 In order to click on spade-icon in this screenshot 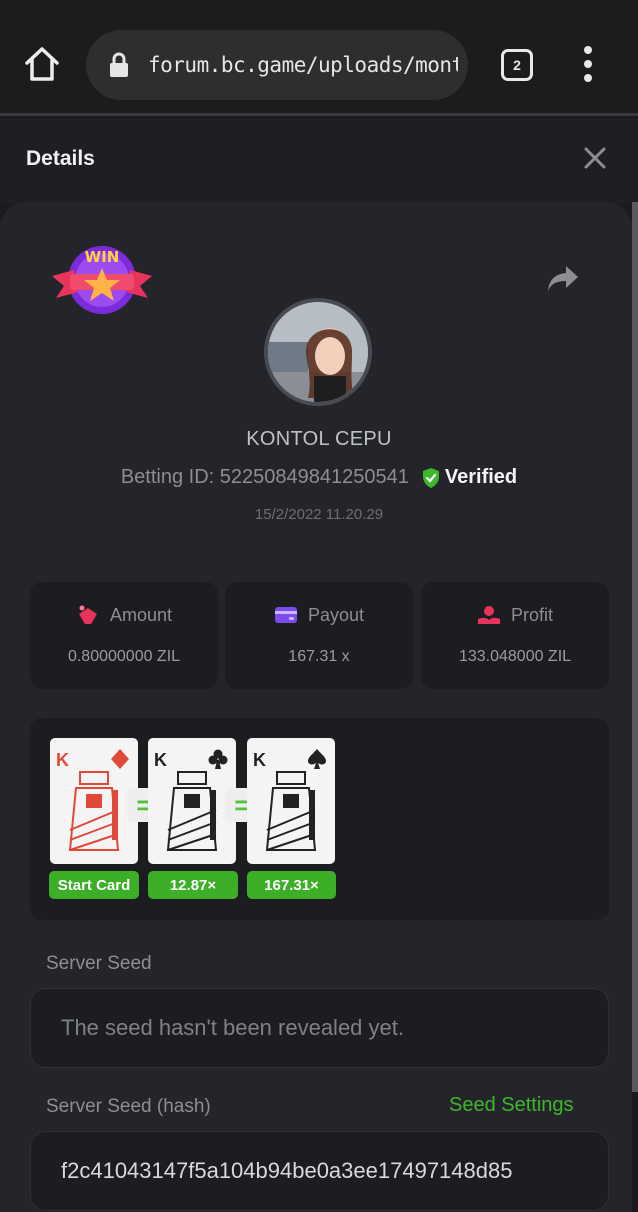, I will do `click(317, 759)`.